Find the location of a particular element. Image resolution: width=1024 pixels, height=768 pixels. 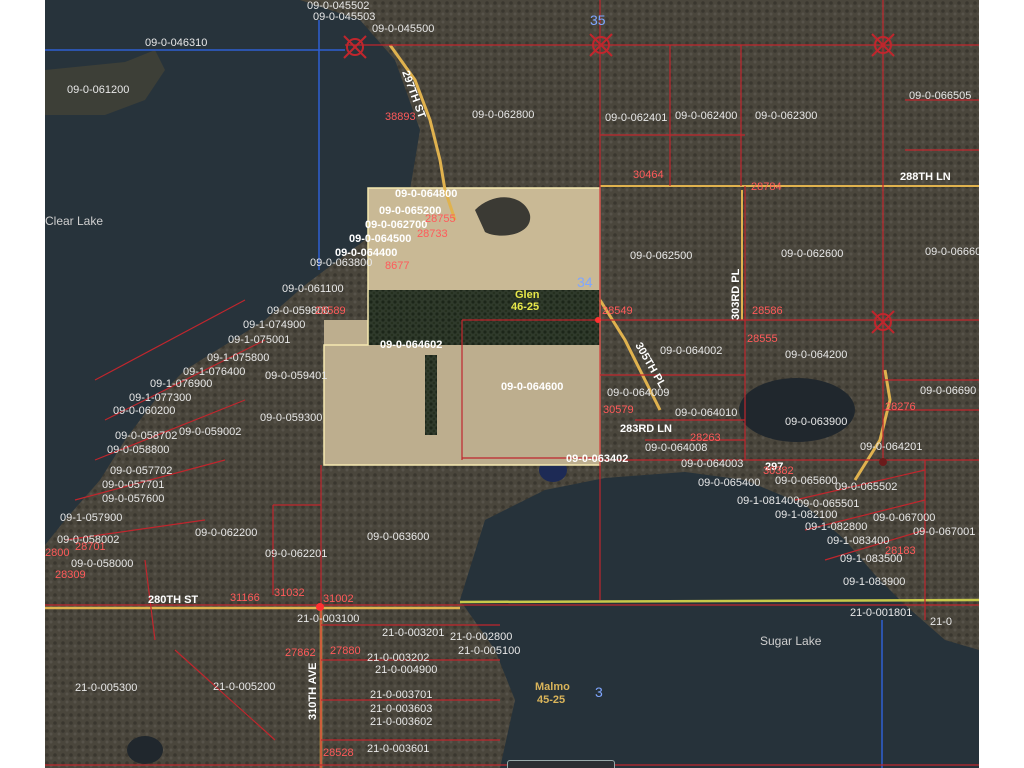

parcel-id: 09-0-062401 is located at coordinates (636, 118).